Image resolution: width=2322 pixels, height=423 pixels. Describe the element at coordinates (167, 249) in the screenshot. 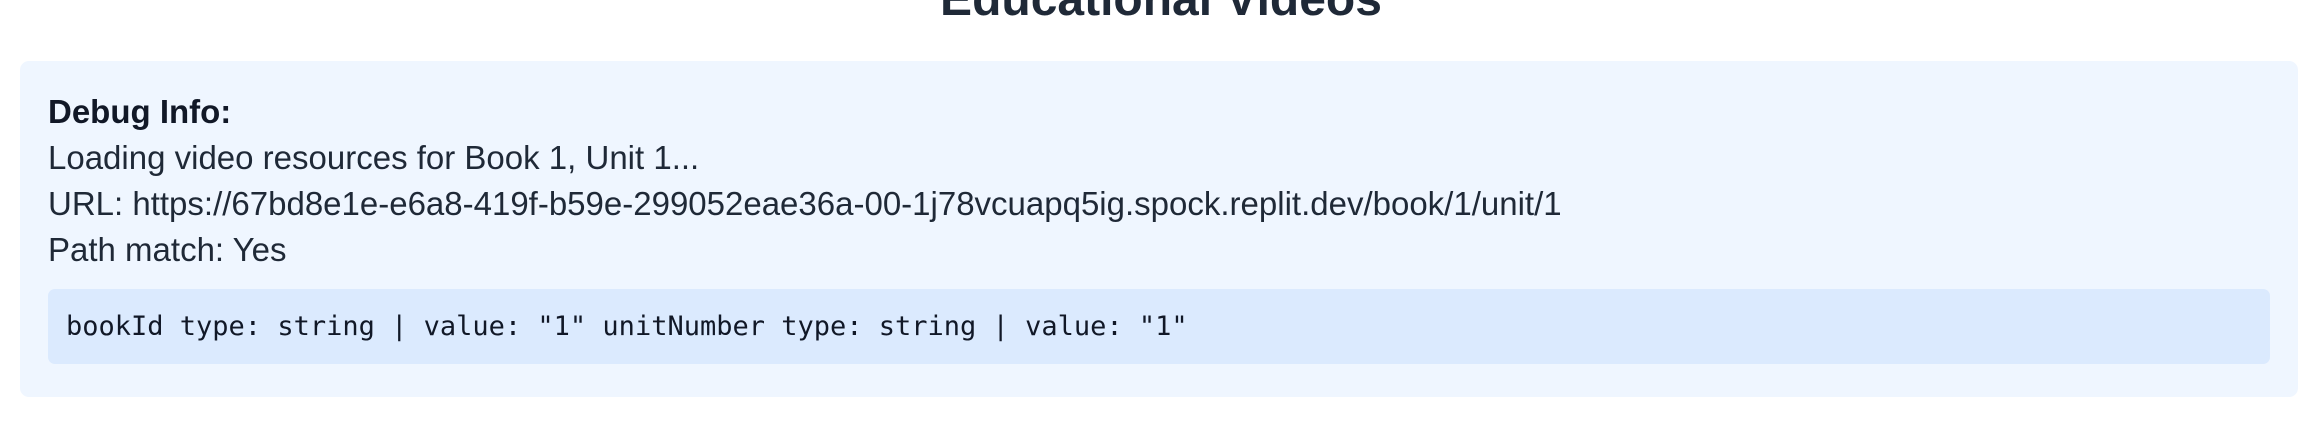

I see `path-match-line: Path match: Yes` at that location.